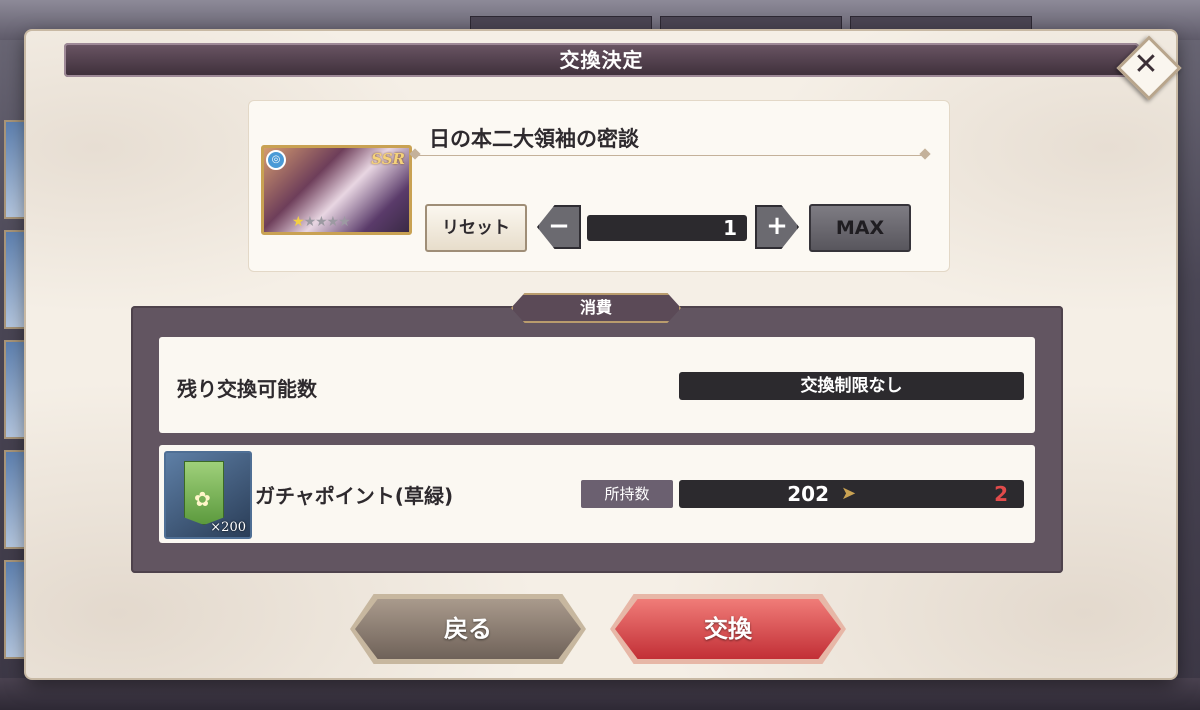 Image resolution: width=1200 pixels, height=710 pixels. What do you see at coordinates (599, 186) in the screenshot?
I see `item-card: ◎ SSR ★★★★★ 日の本二大領袖の密談 リセット − 1 + MAX` at bounding box center [599, 186].